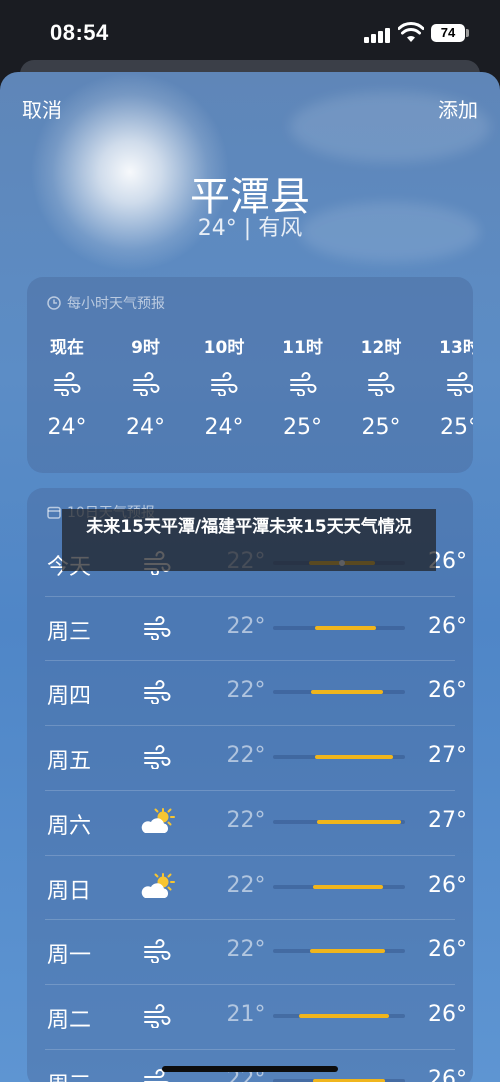 This screenshot has width=500, height=1082. I want to click on caption-text: 未来15天平潭/福建平潭未来15天天气情况, so click(249, 527).